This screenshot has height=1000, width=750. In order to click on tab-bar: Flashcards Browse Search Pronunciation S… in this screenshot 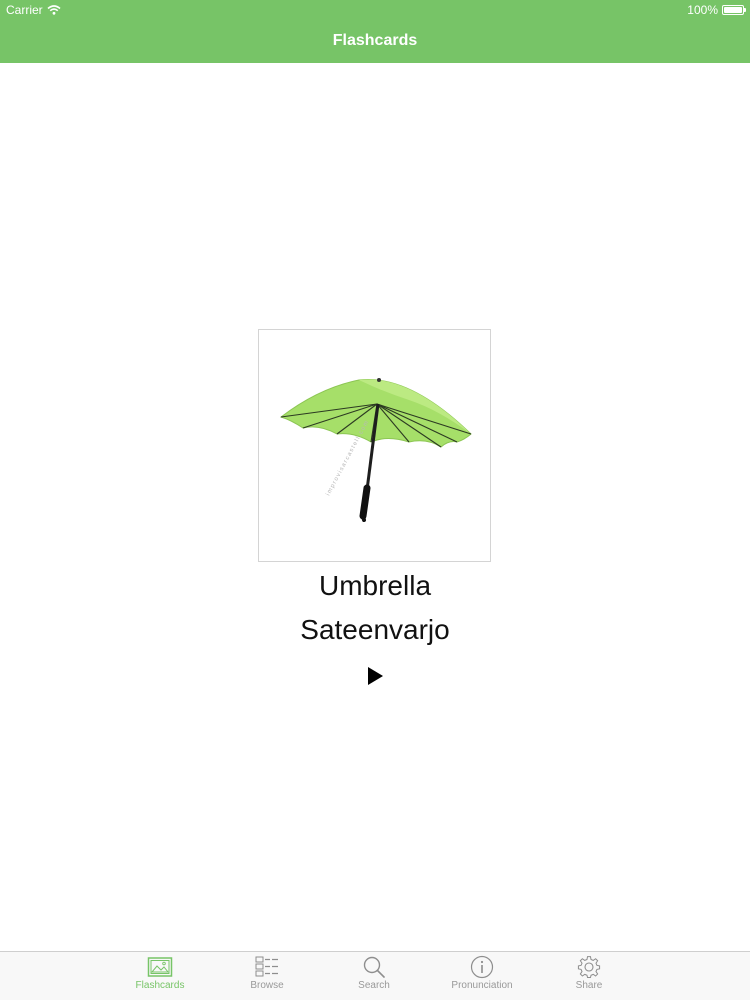, I will do `click(375, 975)`.